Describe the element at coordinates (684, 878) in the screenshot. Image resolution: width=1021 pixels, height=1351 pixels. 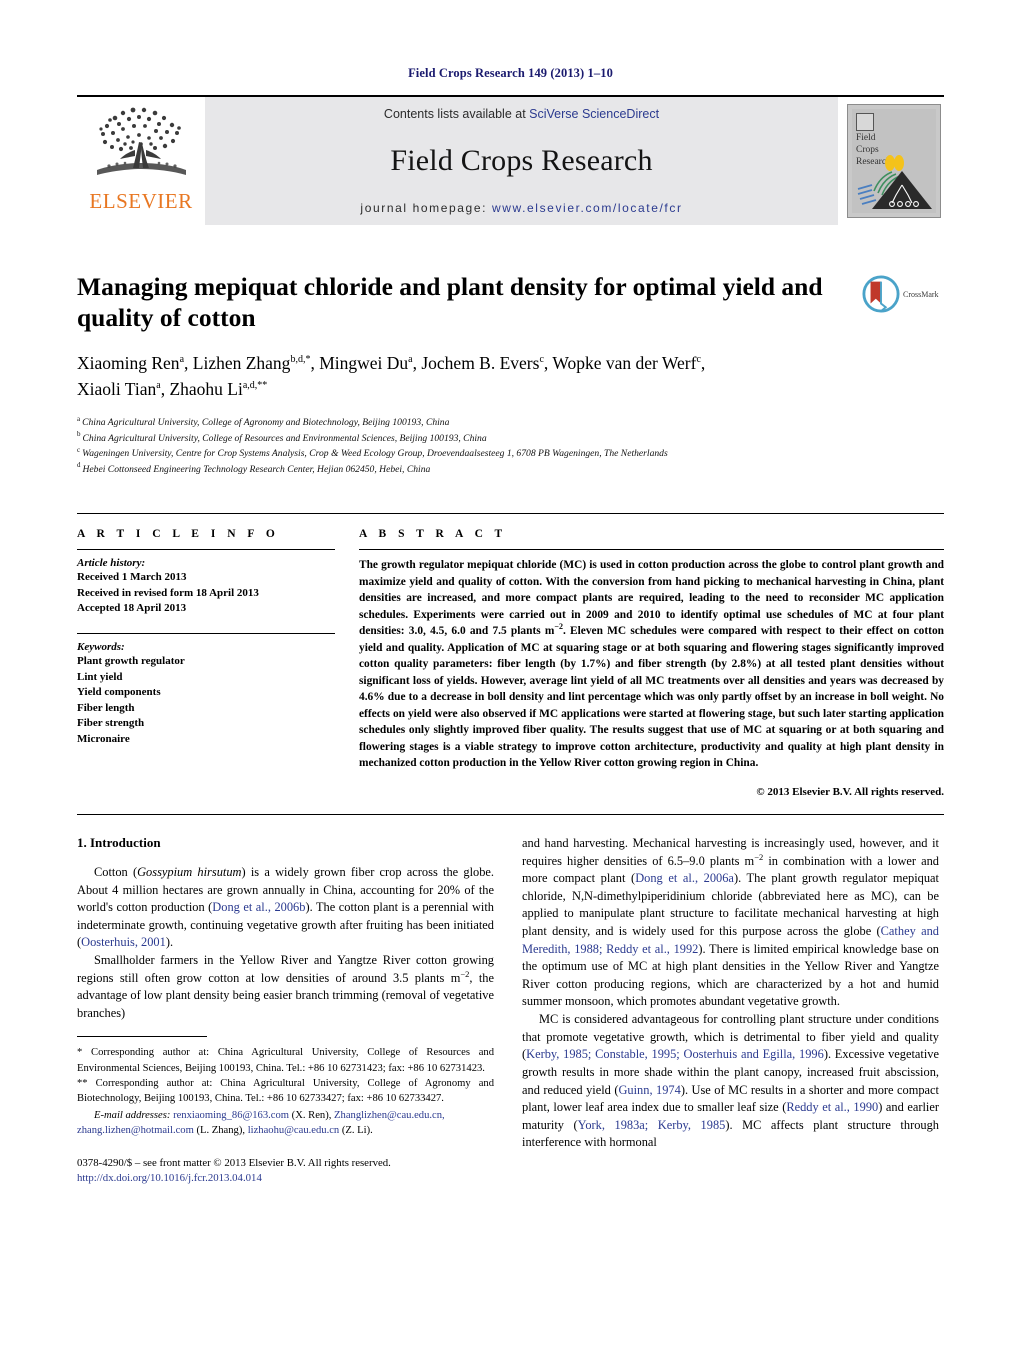
I see `citation-link: Dong et al., 2006a` at that location.